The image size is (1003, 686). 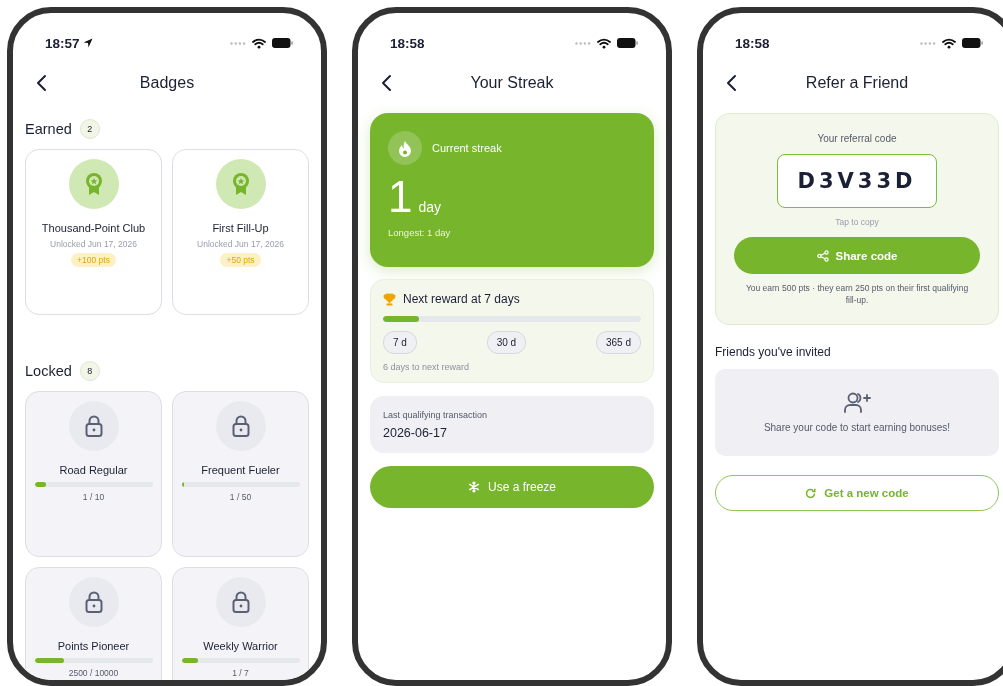 What do you see at coordinates (240, 470) in the screenshot?
I see `badge-name: Frequent Fueler` at bounding box center [240, 470].